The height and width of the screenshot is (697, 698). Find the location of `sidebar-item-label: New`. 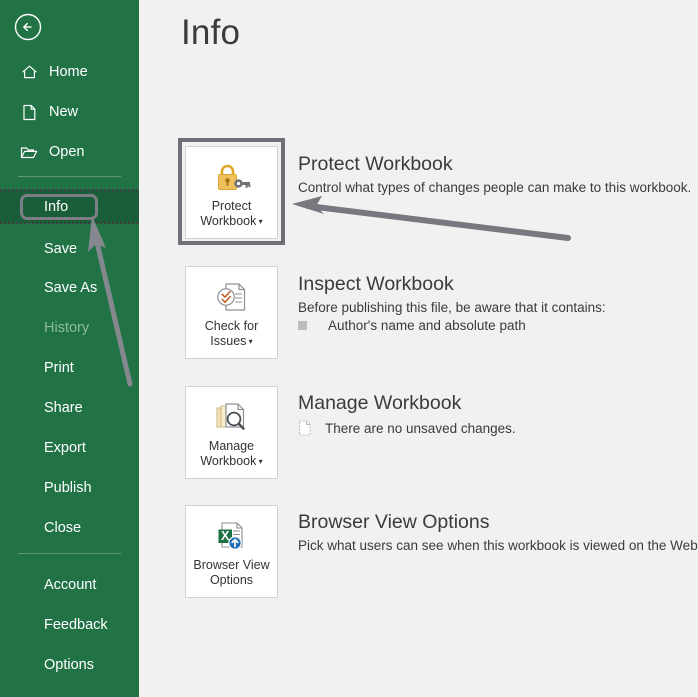

sidebar-item-label: New is located at coordinates (64, 112).